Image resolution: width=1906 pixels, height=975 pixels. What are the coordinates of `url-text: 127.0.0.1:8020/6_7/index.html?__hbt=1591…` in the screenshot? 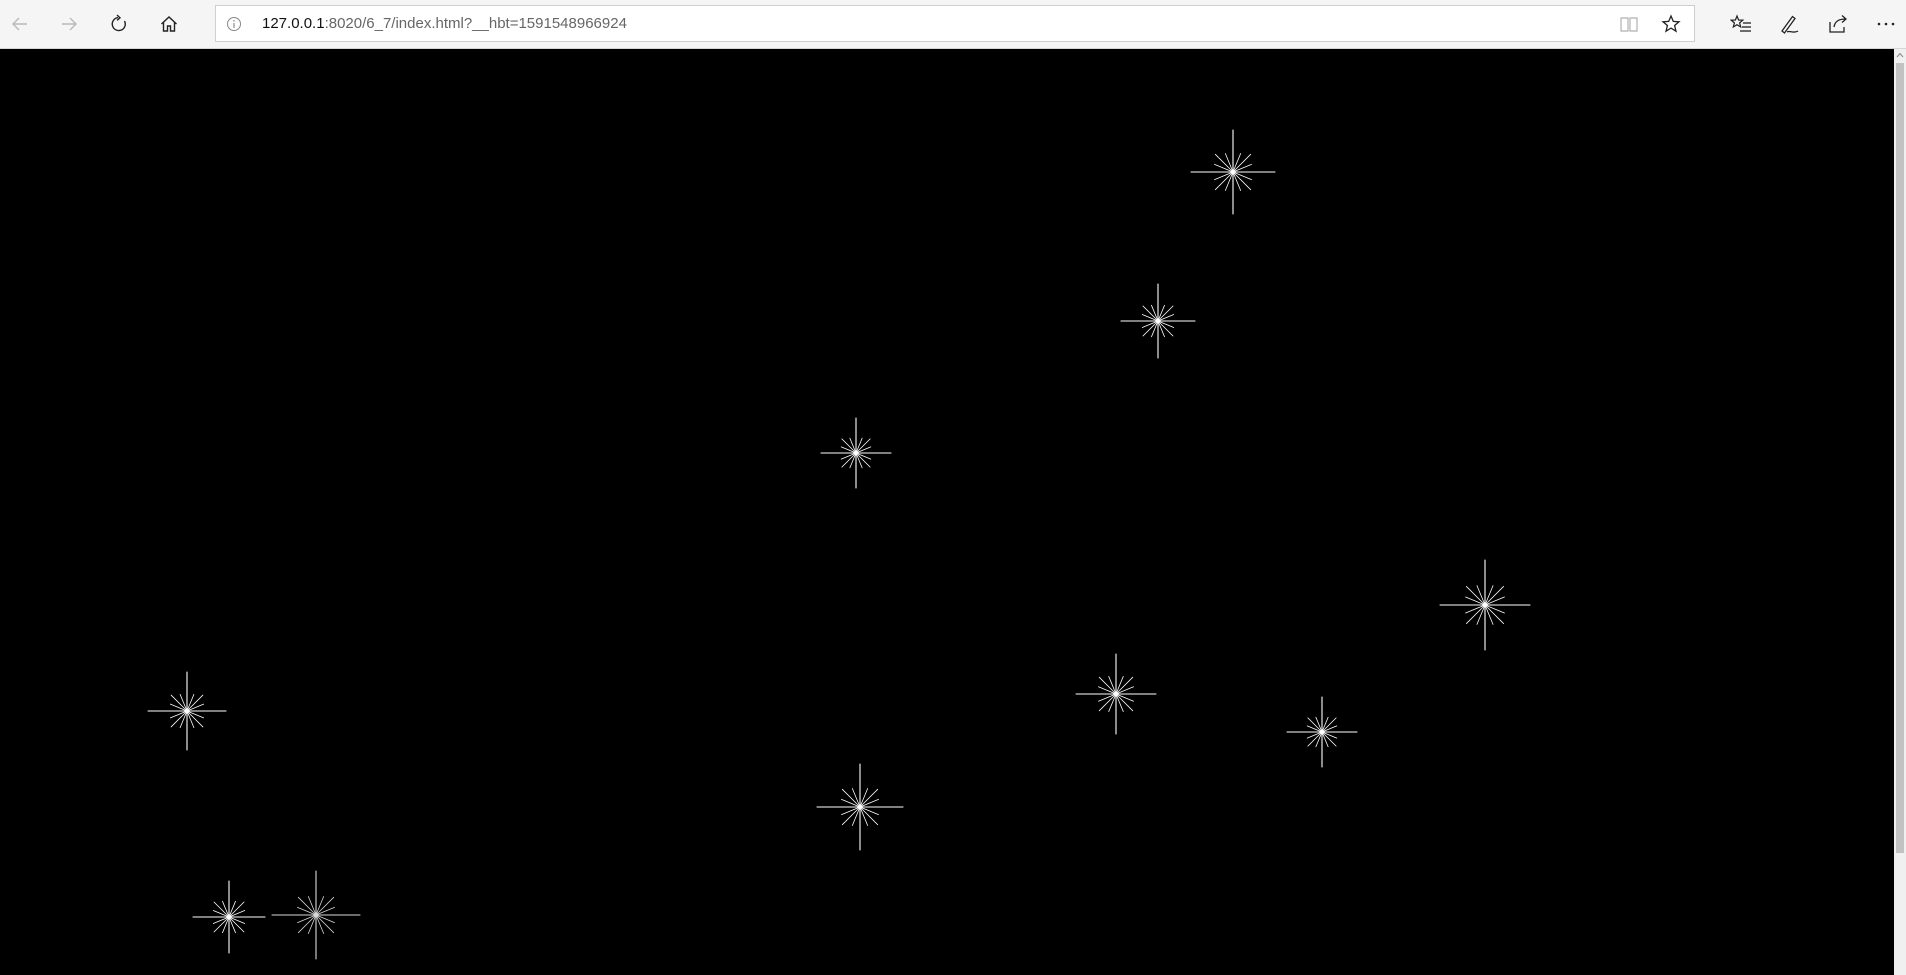 It's located at (444, 23).